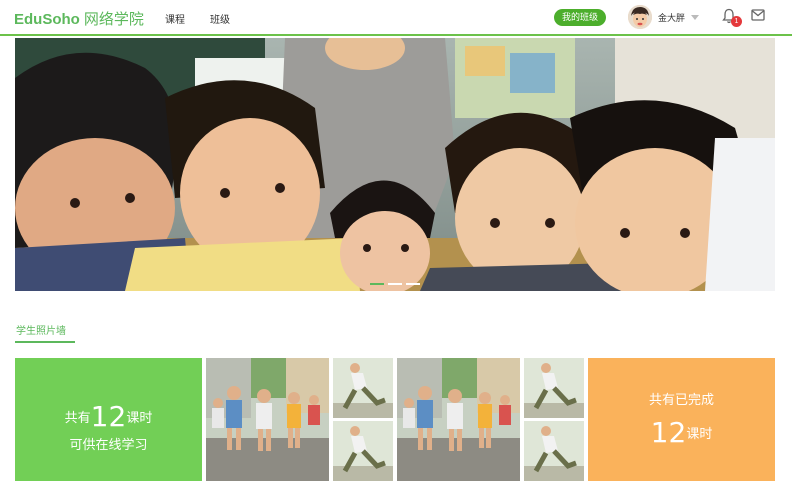 Image resolution: width=792 pixels, height=483 pixels. What do you see at coordinates (45, 342) in the screenshot?
I see `section-title-underline` at bounding box center [45, 342].